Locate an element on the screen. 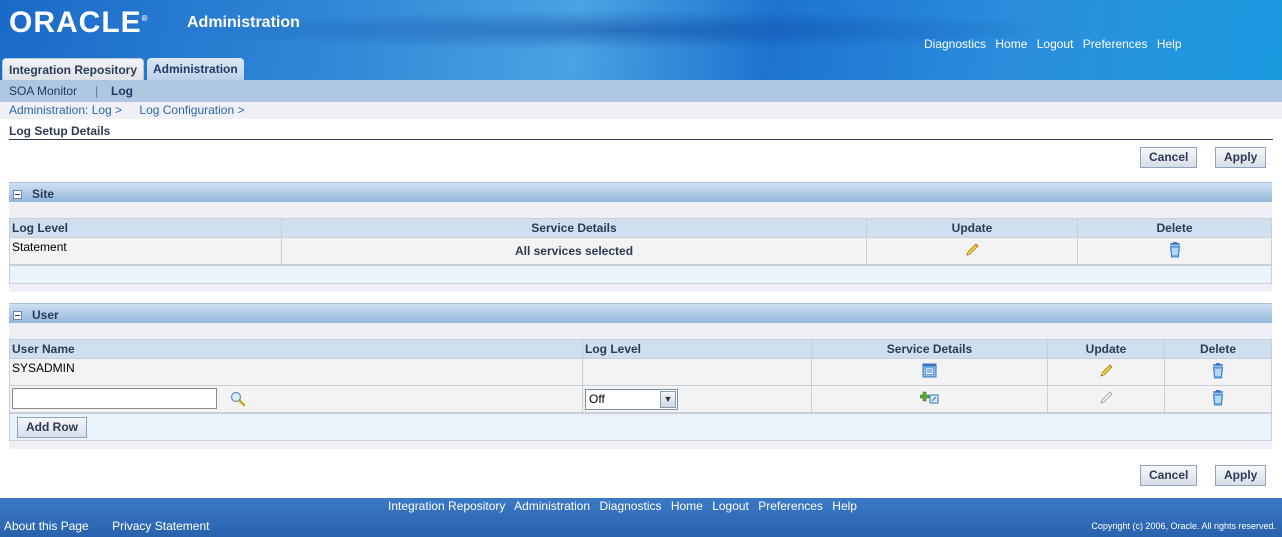  log-level-select: Off ▼ is located at coordinates (631, 399).